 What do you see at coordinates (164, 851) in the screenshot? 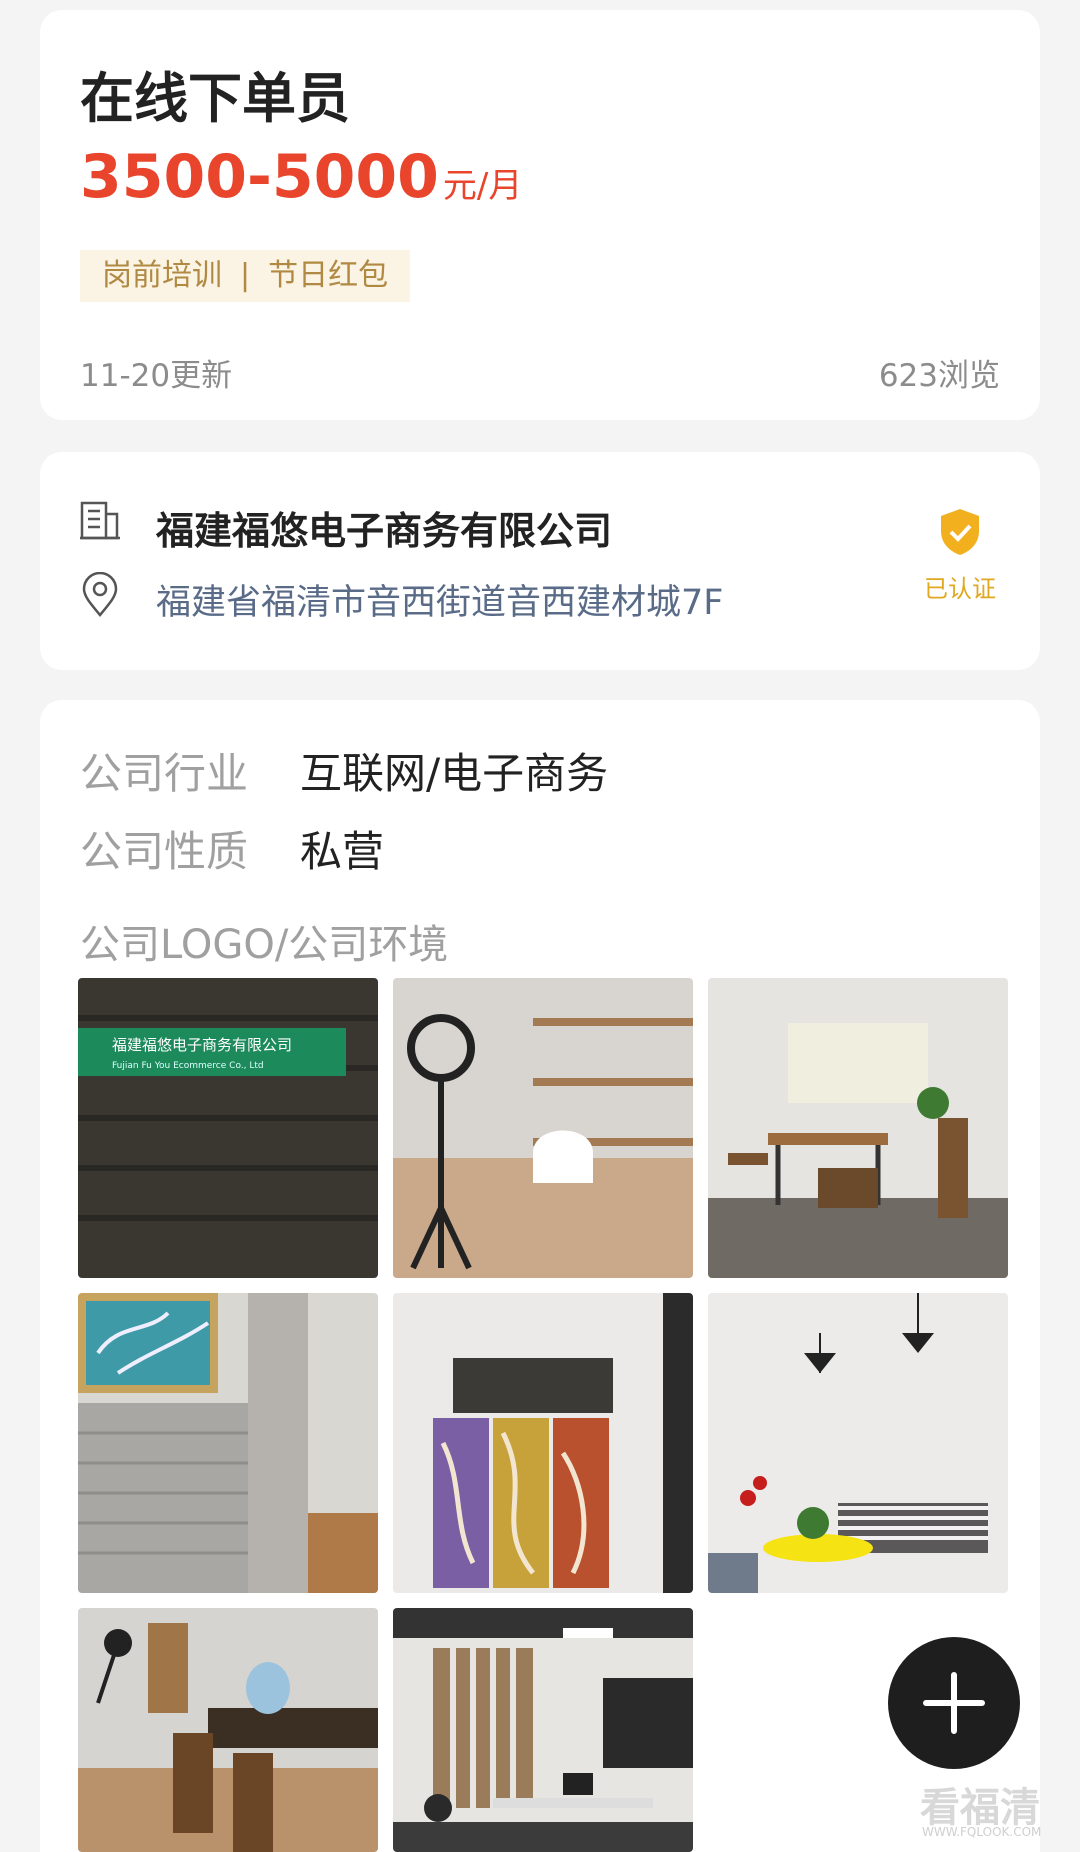
I see `nature-label: 公司性质` at bounding box center [164, 851].